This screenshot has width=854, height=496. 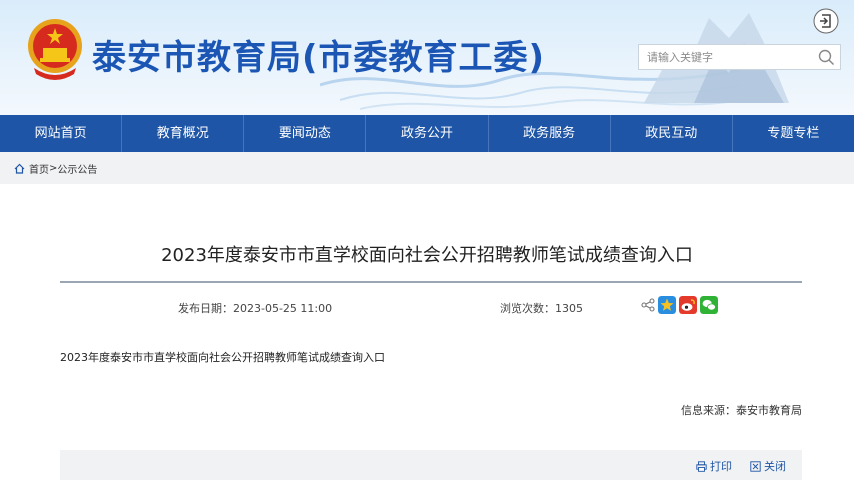 I want to click on search-input, so click(x=724, y=57).